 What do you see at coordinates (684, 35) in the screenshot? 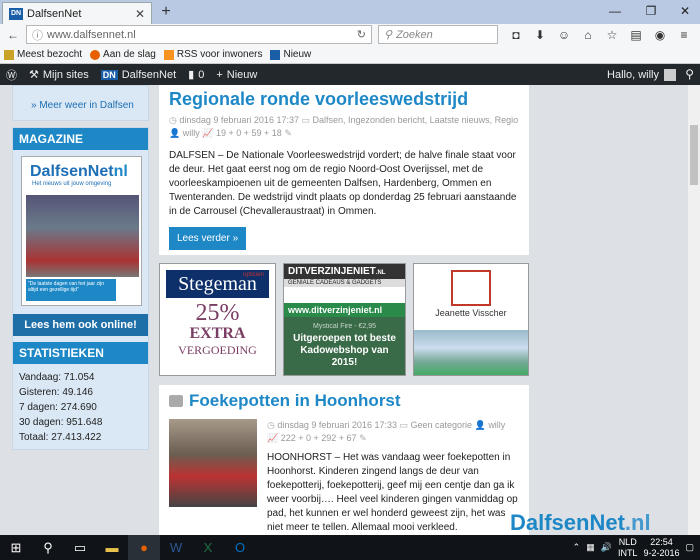
I see `menu-icon: ≡` at bounding box center [684, 35].